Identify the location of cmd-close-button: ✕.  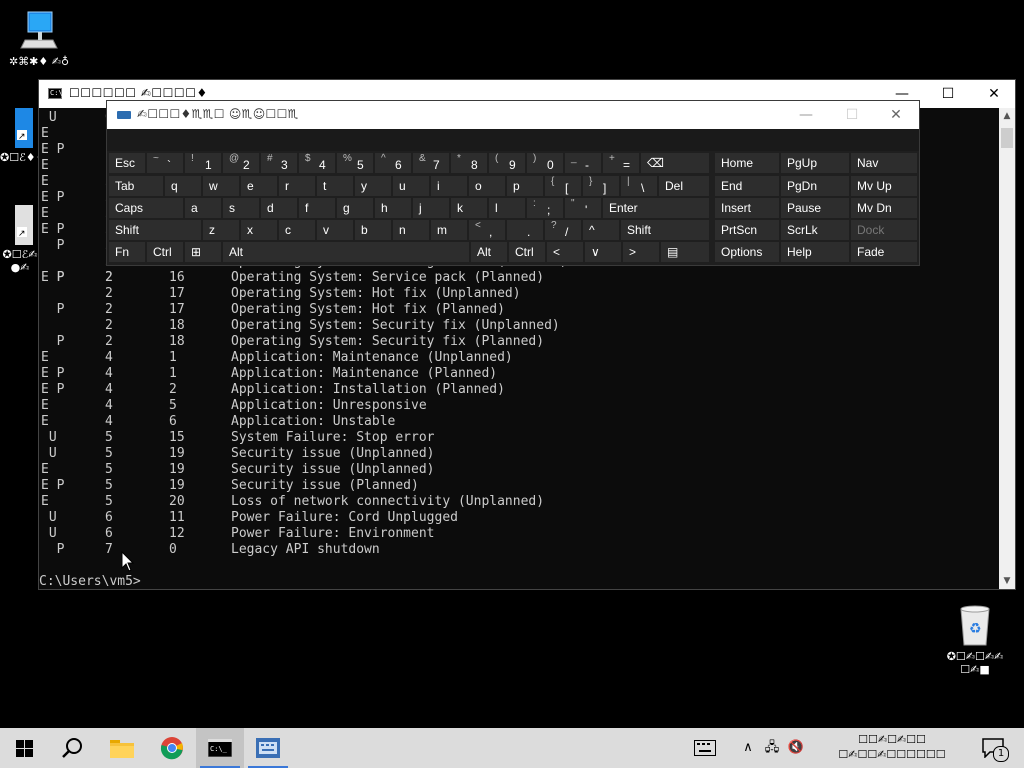
(994, 94).